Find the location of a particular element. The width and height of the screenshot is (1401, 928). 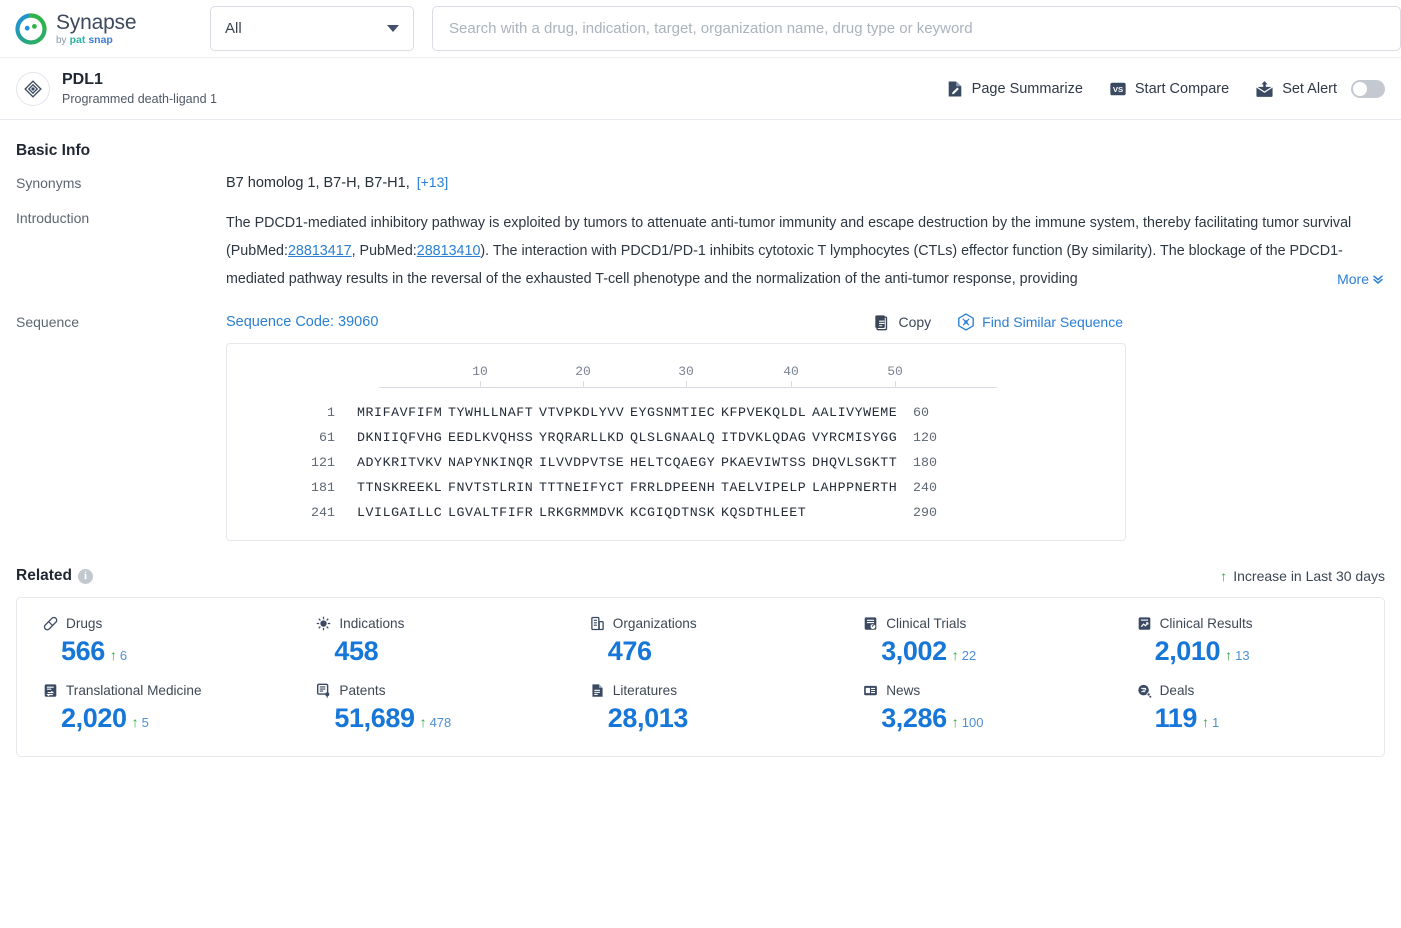

stat-delta: 22 is located at coordinates (969, 655).